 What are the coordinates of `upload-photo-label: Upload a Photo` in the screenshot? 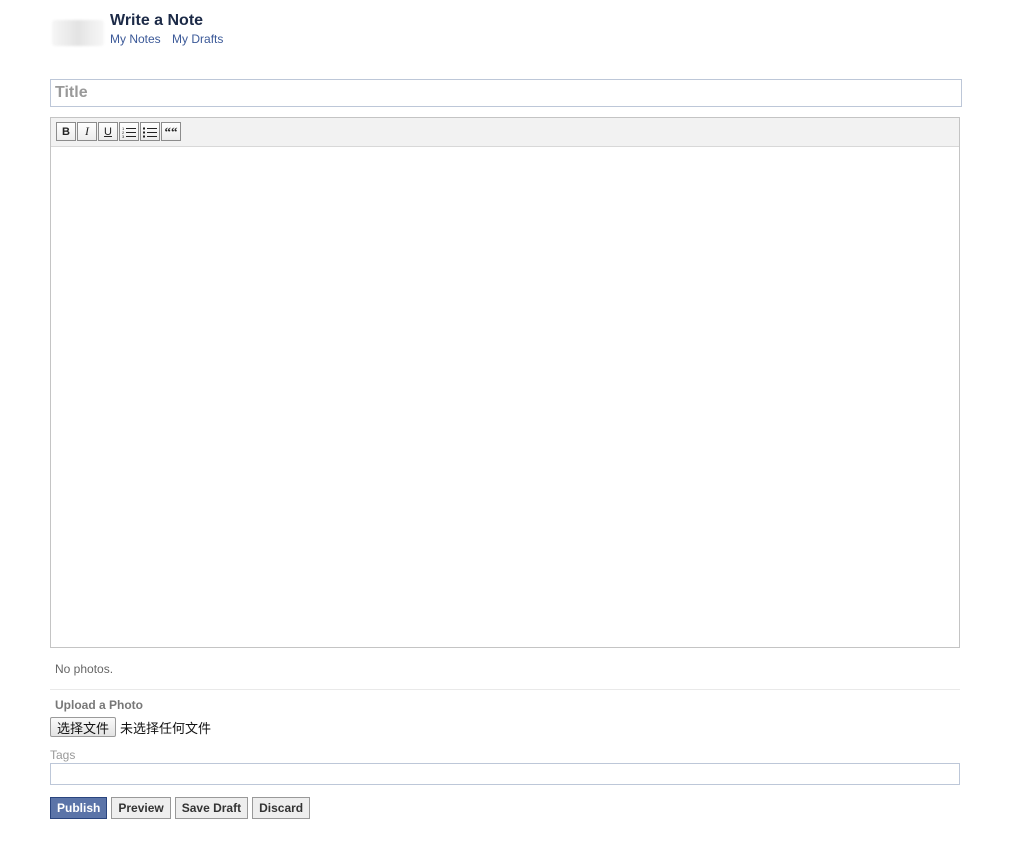 It's located at (99, 705).